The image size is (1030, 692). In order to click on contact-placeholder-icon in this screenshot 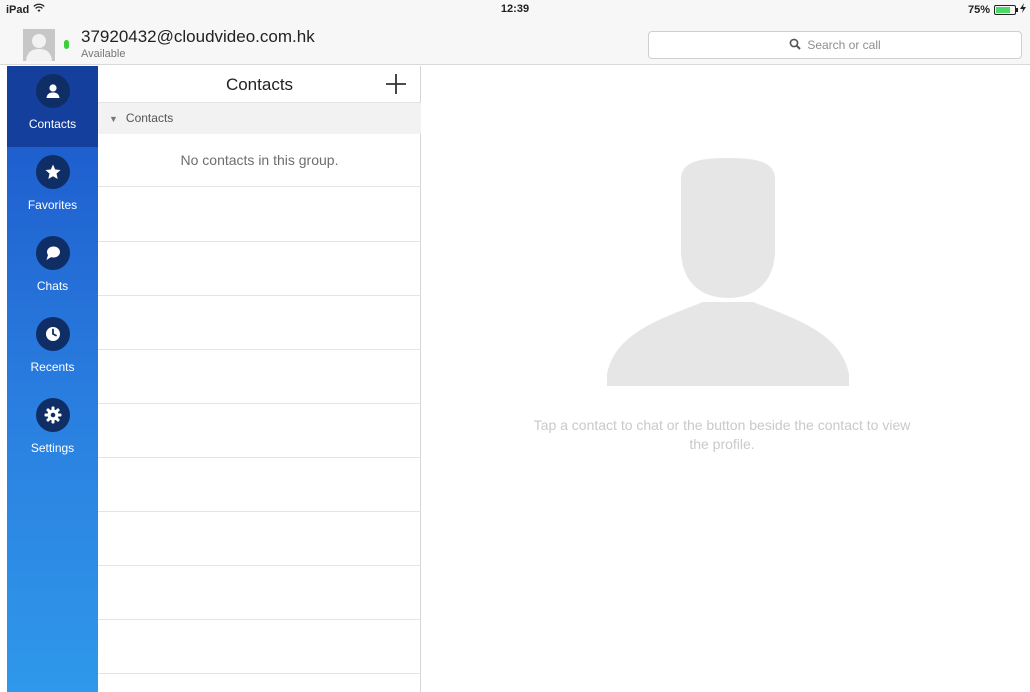, I will do `click(728, 274)`.